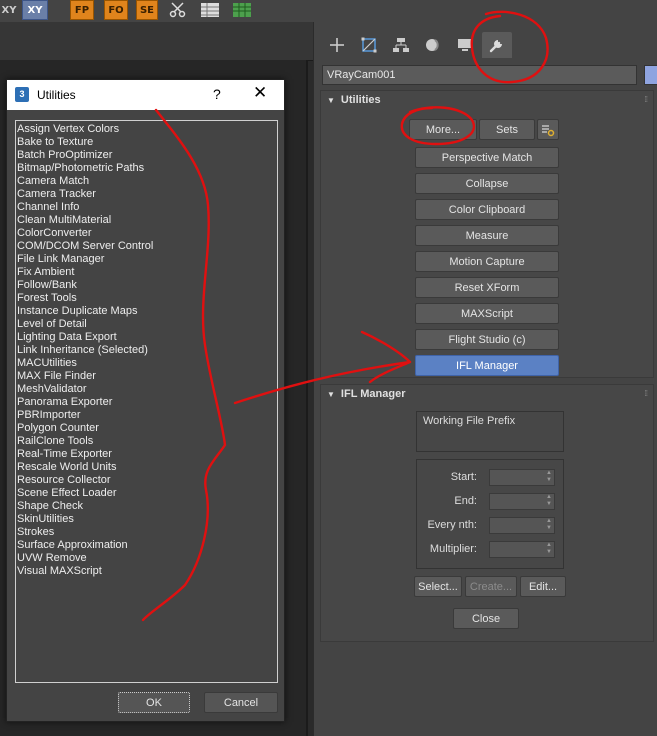 The width and height of the screenshot is (657, 736). I want to click on sets-button: Sets, so click(507, 129).